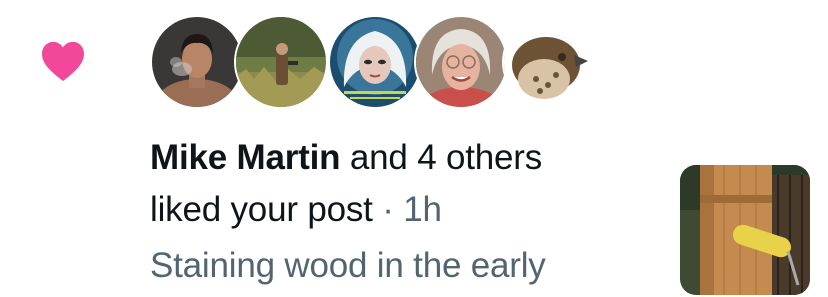  I want to click on post-thumbnail-wood-staining, so click(745, 230).